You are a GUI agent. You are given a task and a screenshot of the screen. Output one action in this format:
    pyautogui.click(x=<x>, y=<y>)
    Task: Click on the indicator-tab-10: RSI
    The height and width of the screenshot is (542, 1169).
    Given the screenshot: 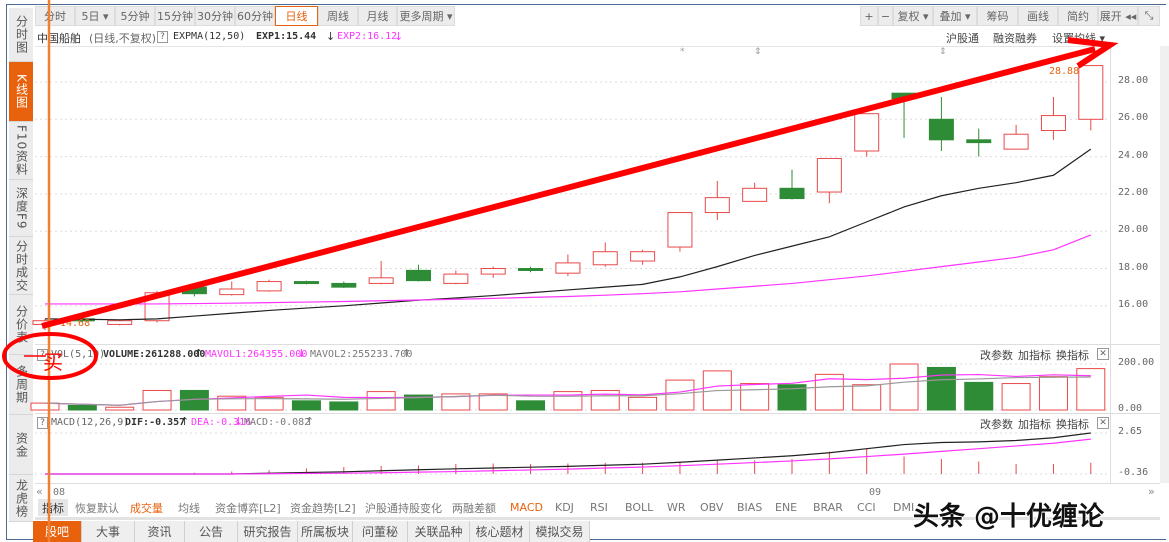 What is the action you would take?
    pyautogui.click(x=599, y=507)
    